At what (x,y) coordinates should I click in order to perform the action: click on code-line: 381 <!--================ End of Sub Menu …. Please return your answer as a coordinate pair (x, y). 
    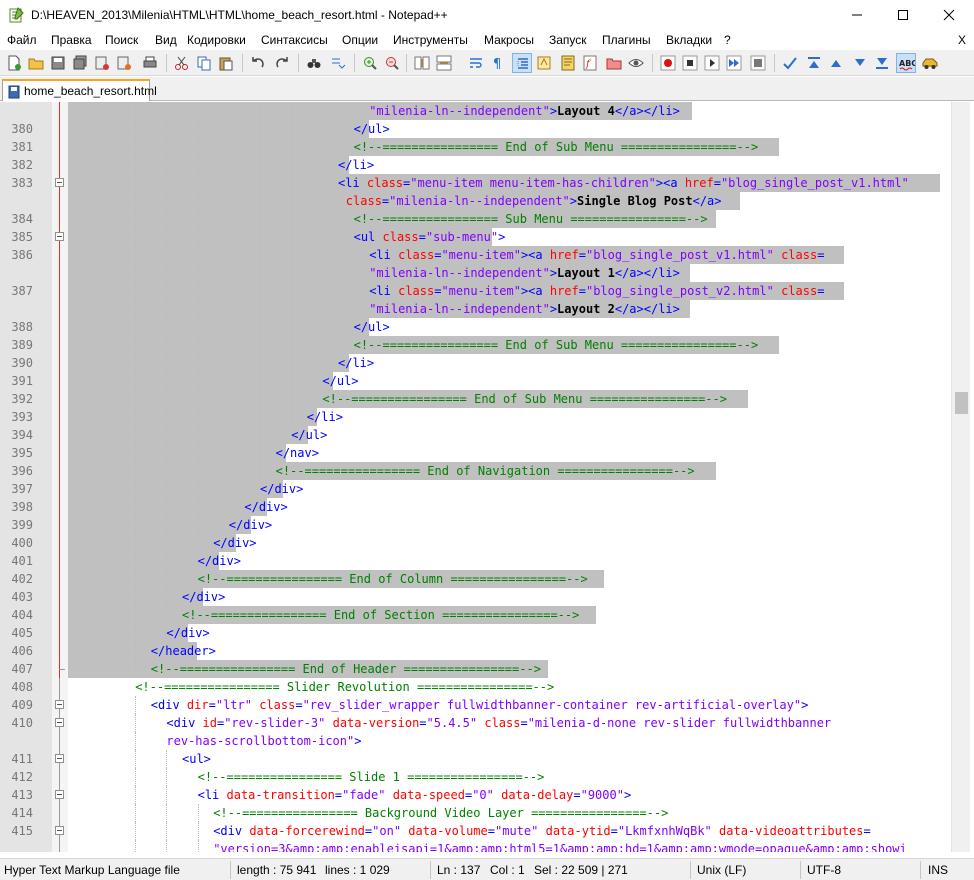
    Looking at the image, I should click on (475, 147).